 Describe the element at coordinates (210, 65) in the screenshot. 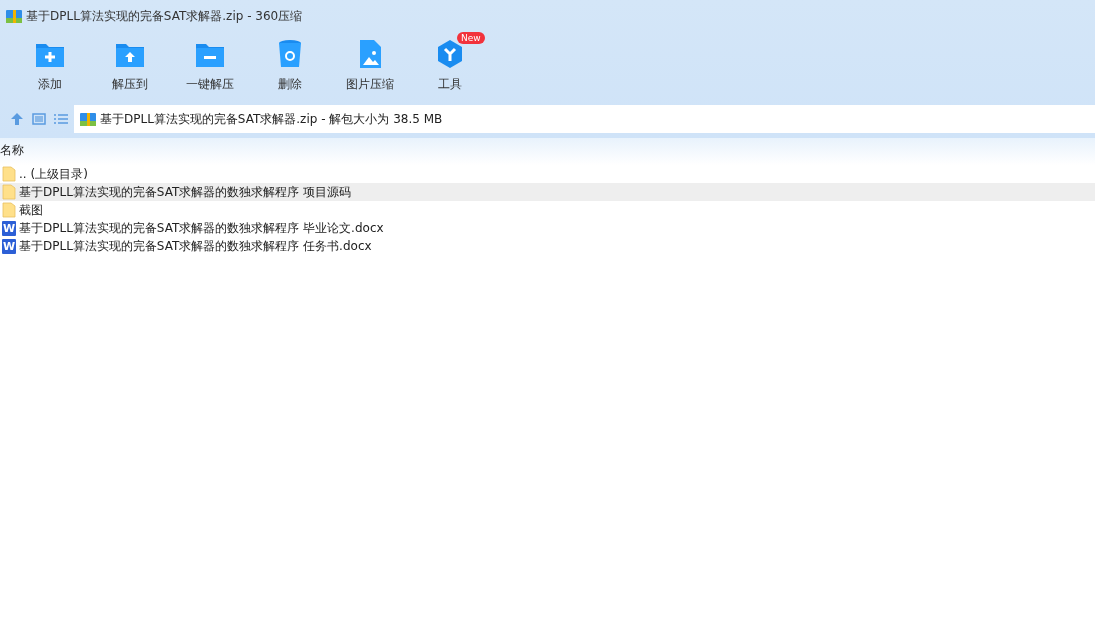

I see `toolbar-button: 一键解压` at that location.